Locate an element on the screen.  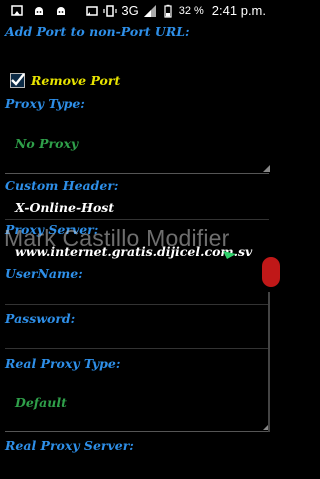
screenshot-icon is located at coordinates (17, 10).